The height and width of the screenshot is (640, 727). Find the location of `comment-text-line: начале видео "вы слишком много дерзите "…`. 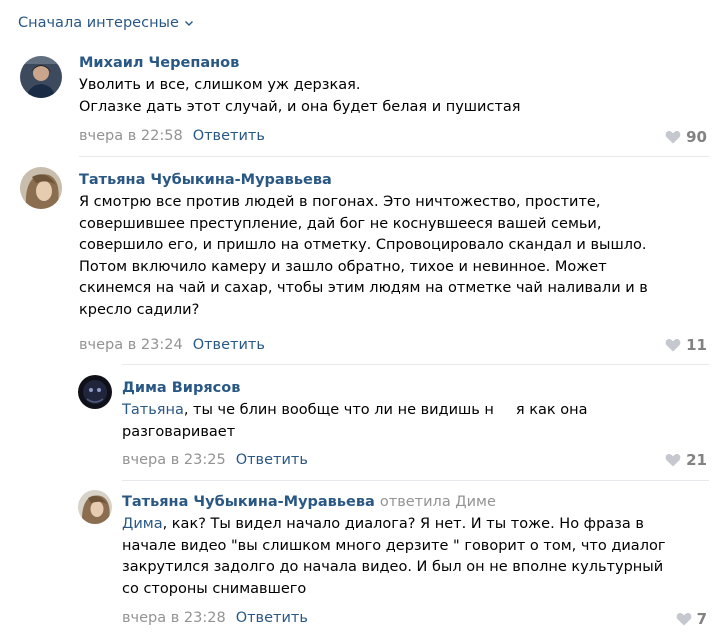

comment-text-line: начале видео "вы слишком много дерзите "… is located at coordinates (394, 545).